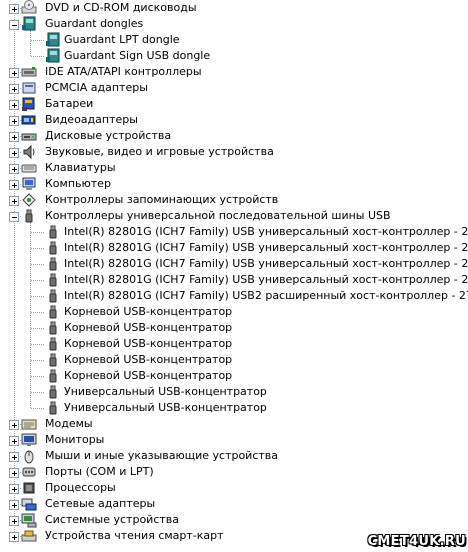  Describe the element at coordinates (29, 504) in the screenshot. I see `network-adapter-icon` at that location.